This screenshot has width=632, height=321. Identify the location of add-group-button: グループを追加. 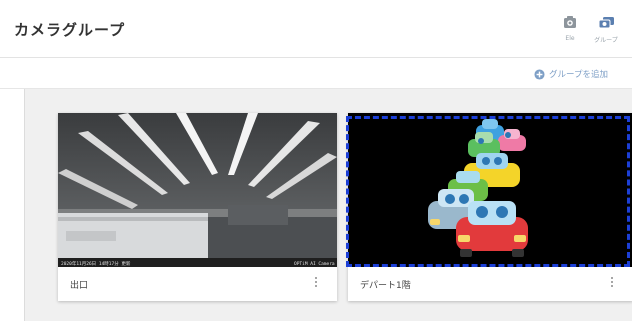
(571, 74).